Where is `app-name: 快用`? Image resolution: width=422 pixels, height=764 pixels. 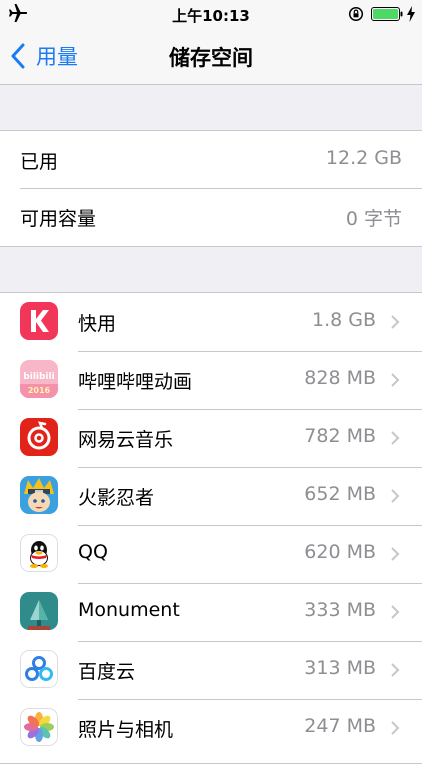 app-name: 快用 is located at coordinates (97, 324).